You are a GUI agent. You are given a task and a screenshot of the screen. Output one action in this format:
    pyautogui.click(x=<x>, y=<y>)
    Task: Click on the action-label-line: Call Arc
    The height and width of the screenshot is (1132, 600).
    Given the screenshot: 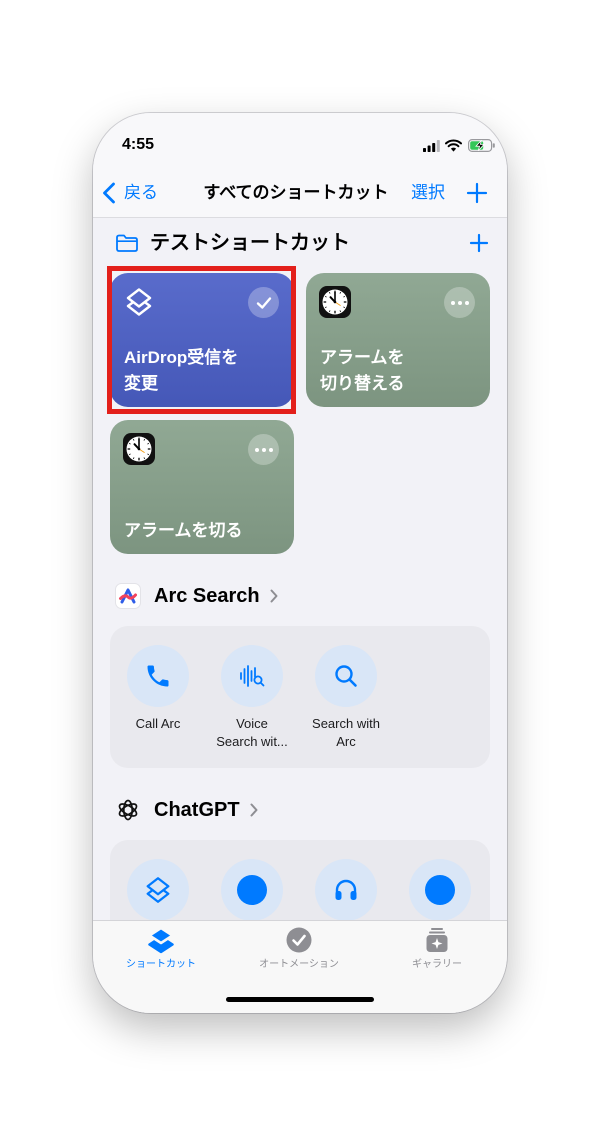 What is the action you would take?
    pyautogui.click(x=158, y=723)
    